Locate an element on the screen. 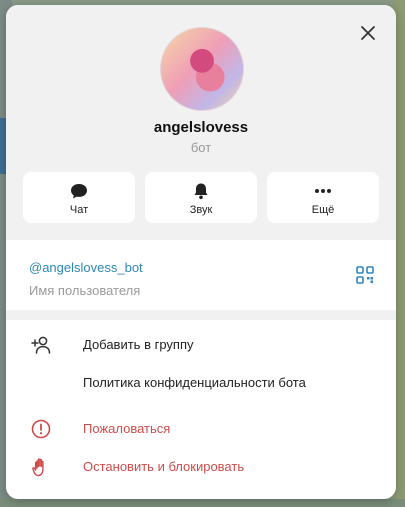 Image resolution: width=405 pixels, height=507 pixels. privacy-policy-item: Политика конфиденциальности бота is located at coordinates (201, 383).